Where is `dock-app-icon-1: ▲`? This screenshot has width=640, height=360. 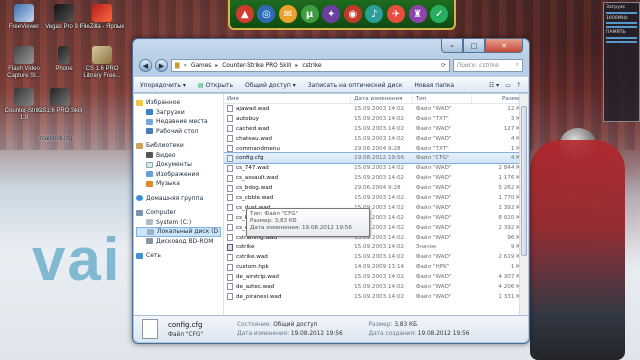 dock-app-icon-1: ▲ is located at coordinates (244, 14).